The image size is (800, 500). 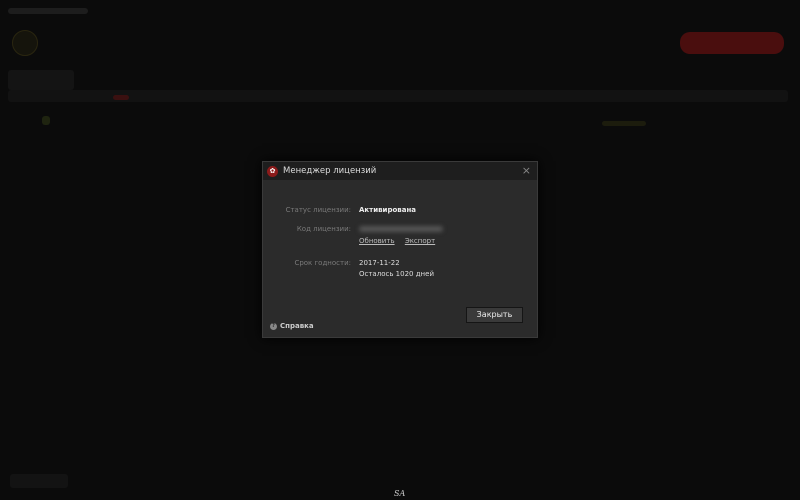 What do you see at coordinates (273, 326) in the screenshot?
I see `help-icon: ?` at bounding box center [273, 326].